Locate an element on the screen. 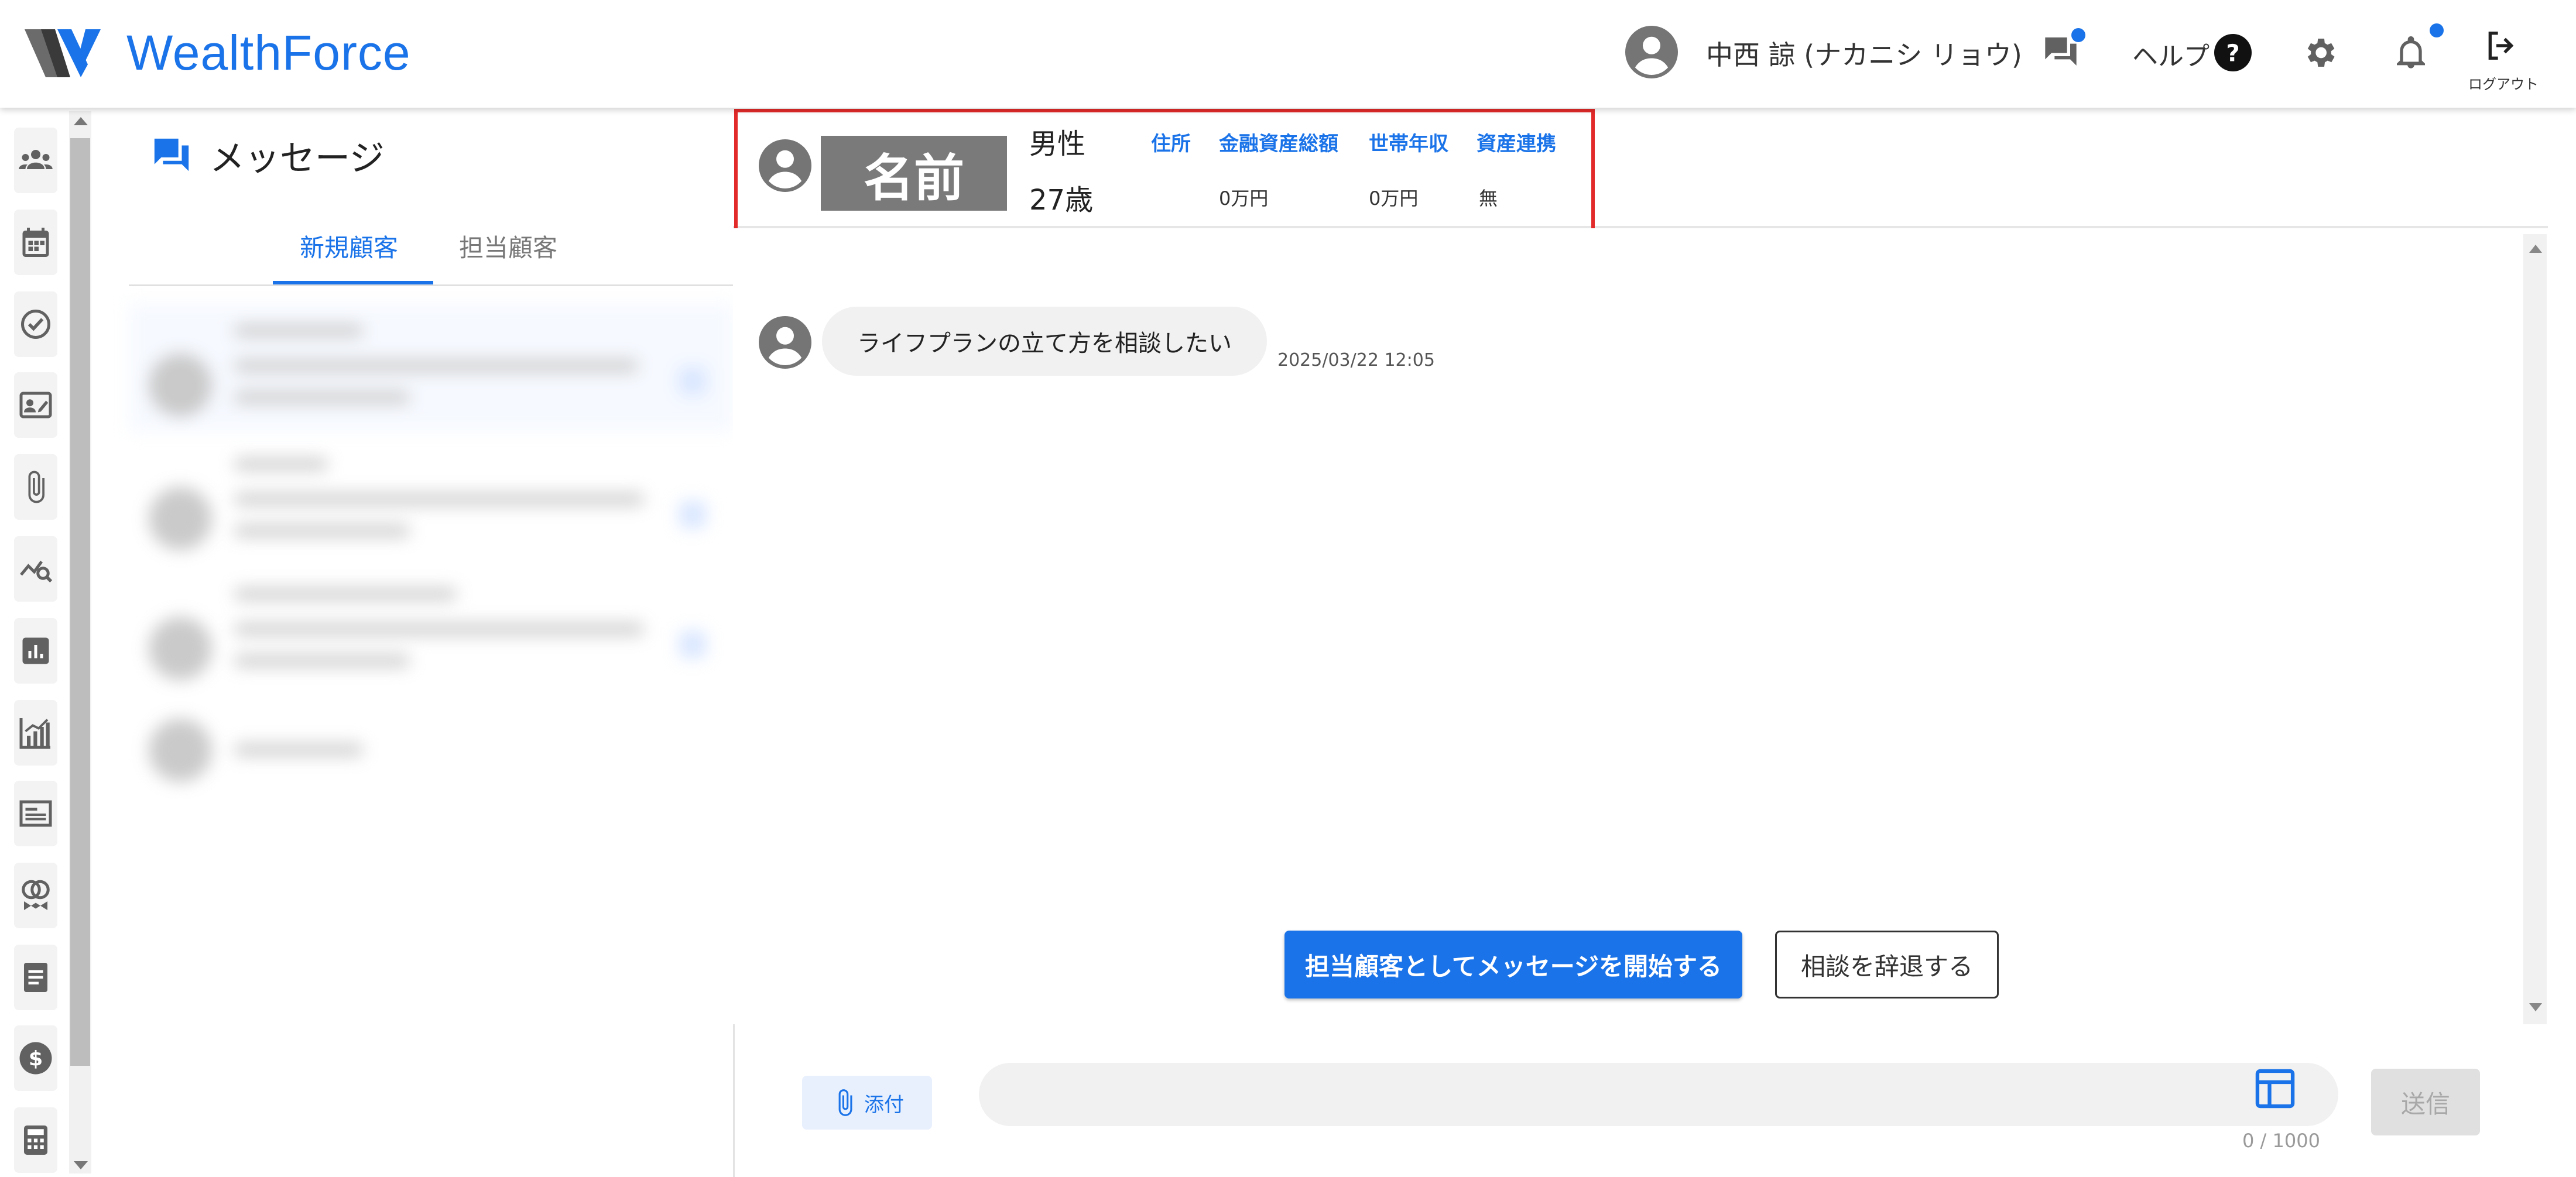 The image size is (2576, 1177). character-count: 0 / 1000 is located at coordinates (2281, 1141).